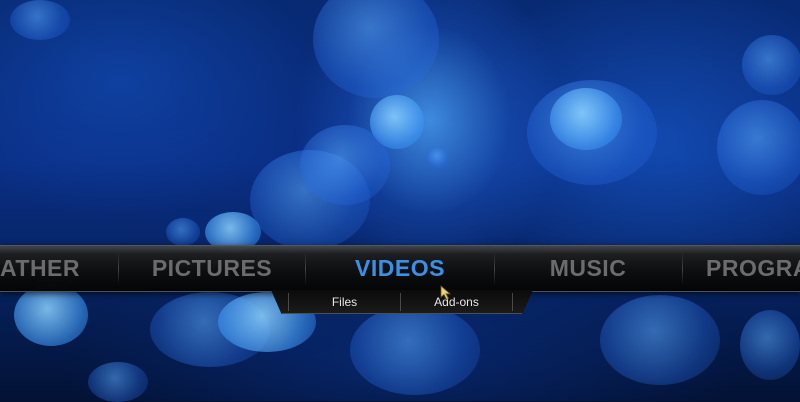 Image resolution: width=800 pixels, height=402 pixels. Describe the element at coordinates (212, 268) in the screenshot. I see `menu-item-pictures: PICTURES` at that location.